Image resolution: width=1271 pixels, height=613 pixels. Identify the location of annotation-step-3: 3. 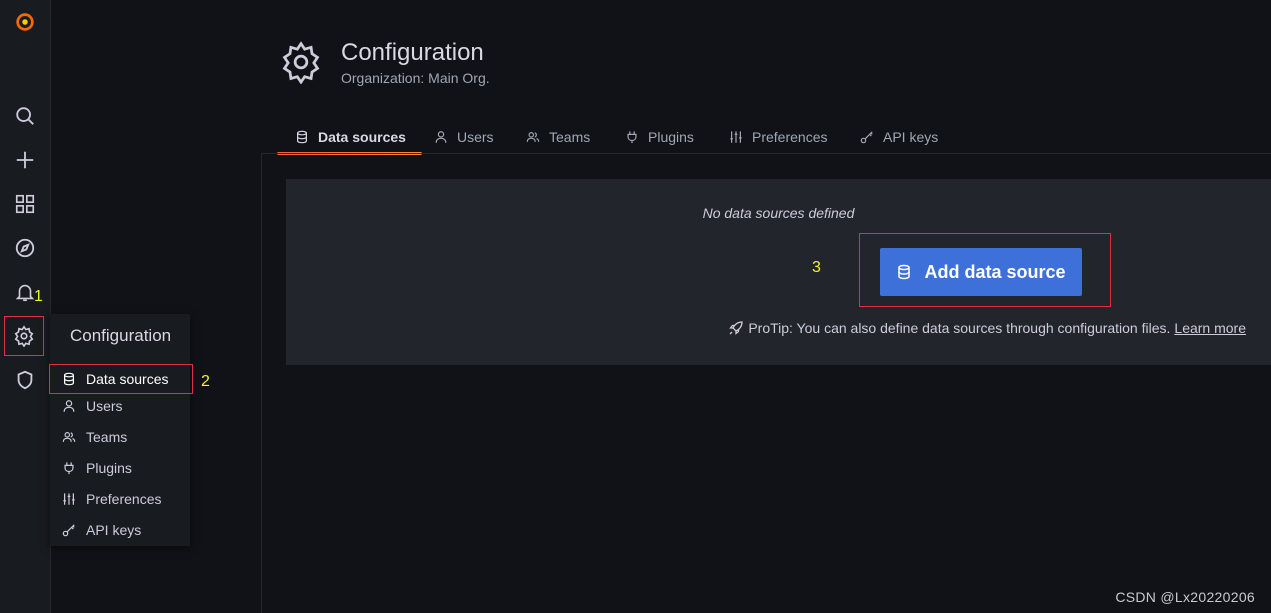
(816, 267).